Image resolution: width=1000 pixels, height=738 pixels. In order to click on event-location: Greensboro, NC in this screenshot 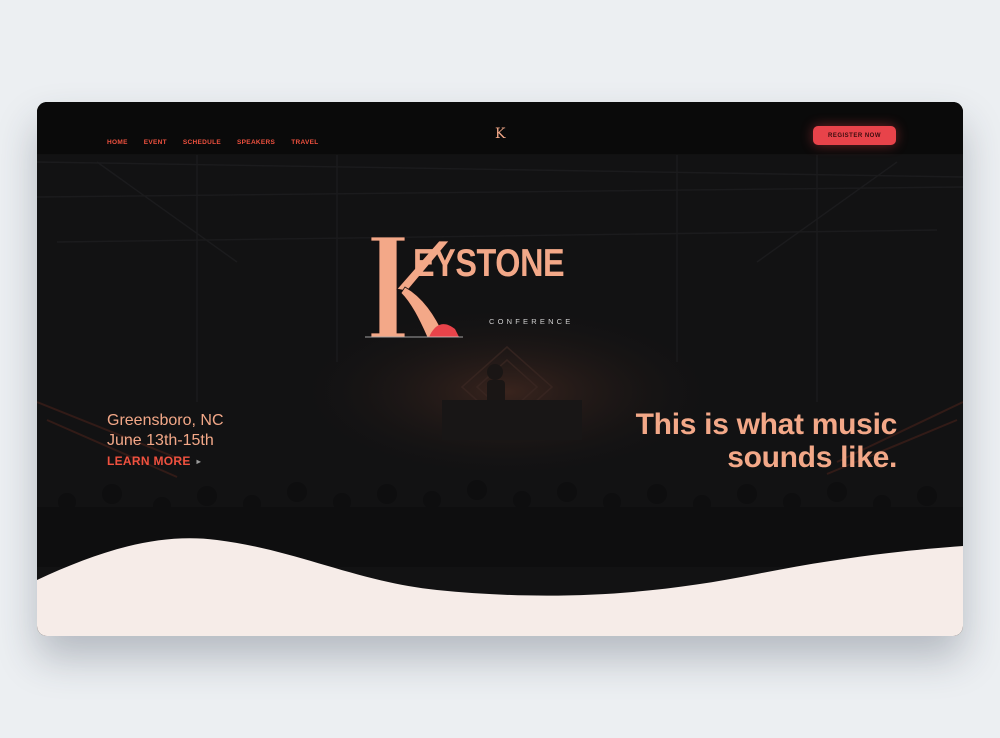, I will do `click(165, 420)`.